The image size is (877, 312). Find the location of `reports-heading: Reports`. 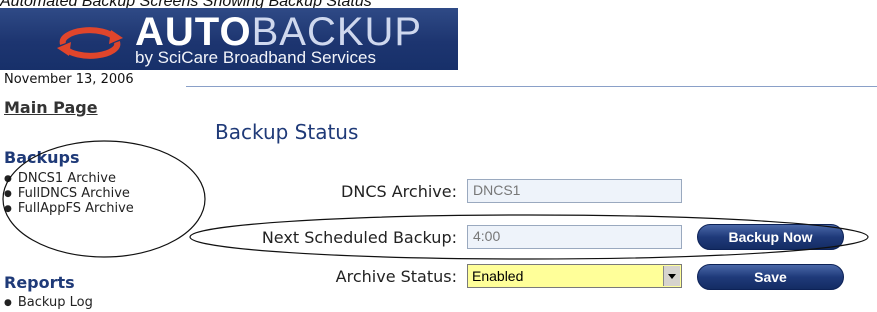

reports-heading: Reports is located at coordinates (39, 282).